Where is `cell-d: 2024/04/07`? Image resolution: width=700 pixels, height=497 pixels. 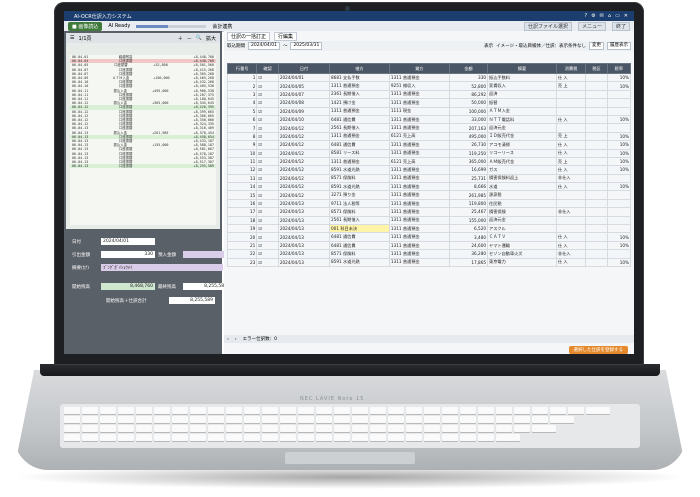 cell-d: 2024/04/07 is located at coordinates (304, 94).